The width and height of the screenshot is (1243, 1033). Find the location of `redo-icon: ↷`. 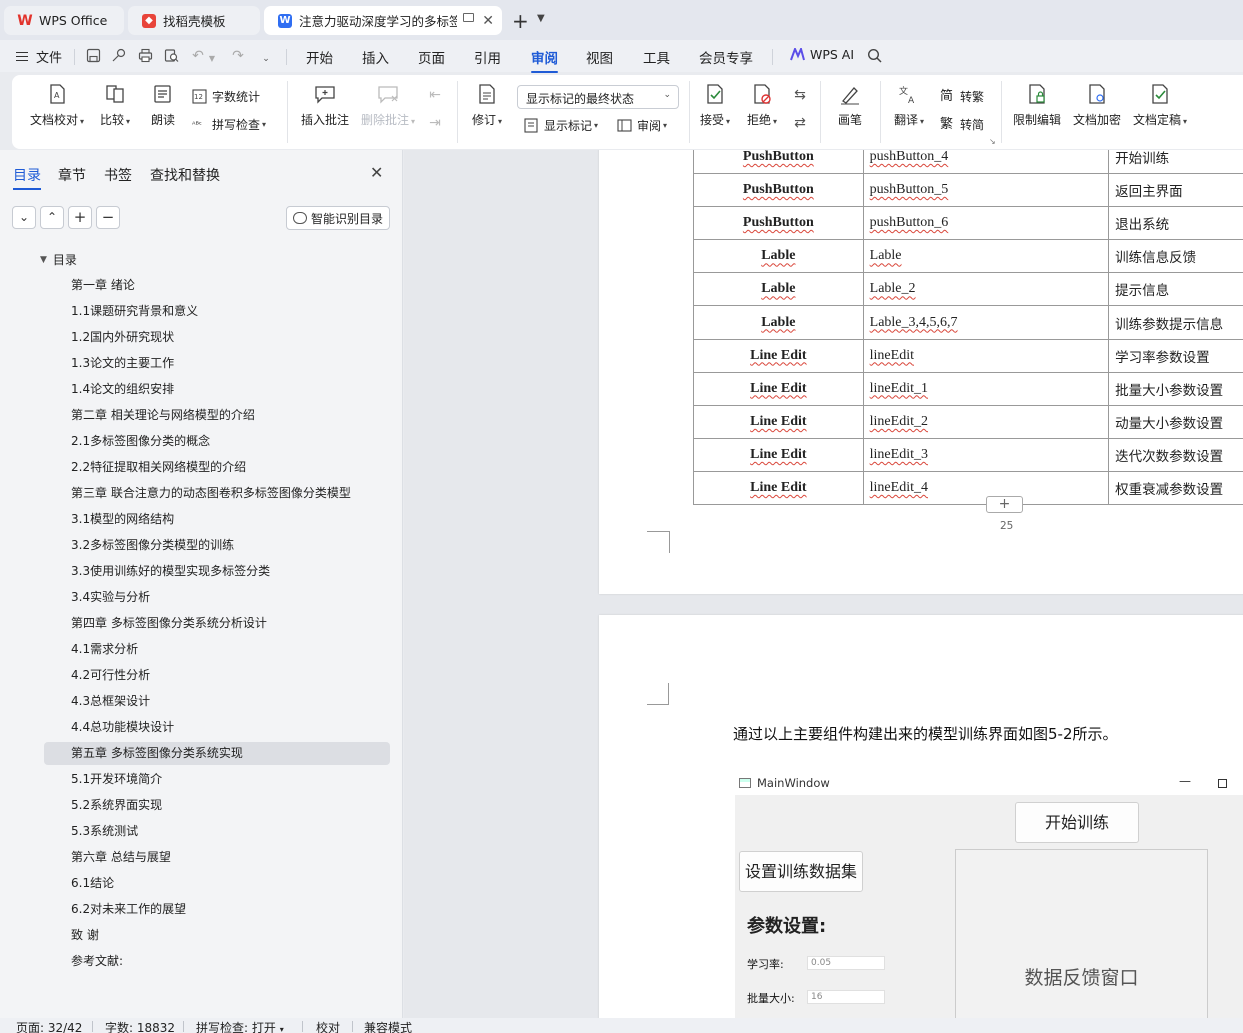

redo-icon: ↷ is located at coordinates (238, 56).